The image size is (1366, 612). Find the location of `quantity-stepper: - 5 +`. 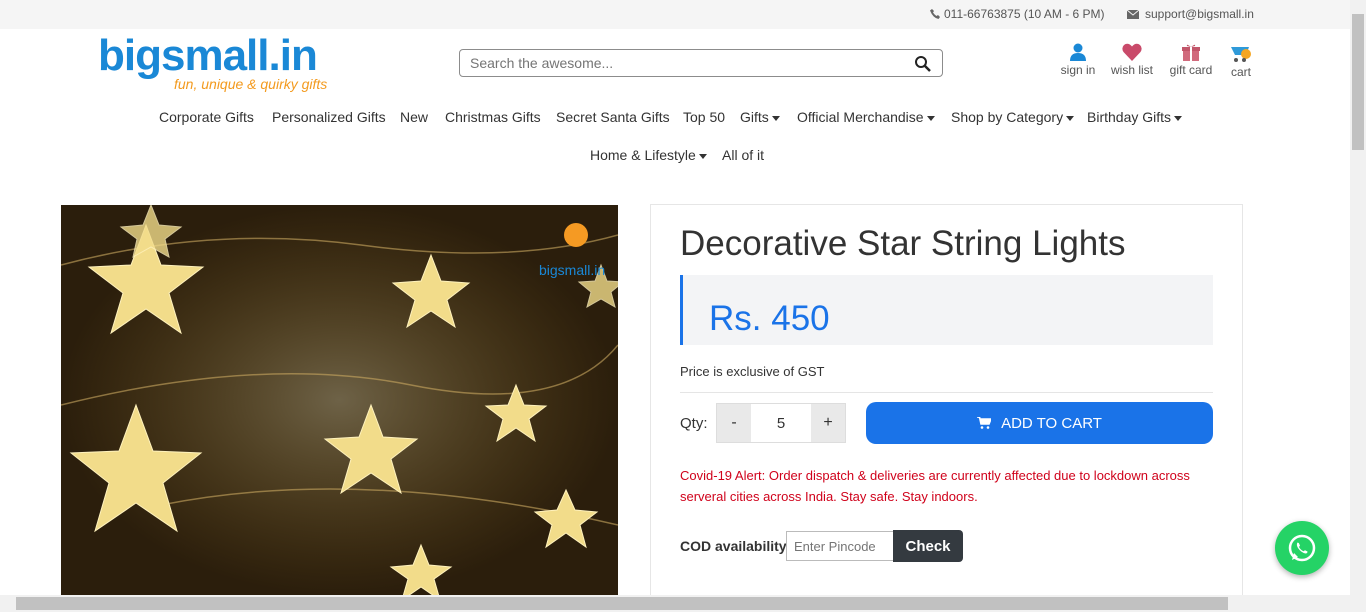

quantity-stepper: - 5 + is located at coordinates (781, 423).